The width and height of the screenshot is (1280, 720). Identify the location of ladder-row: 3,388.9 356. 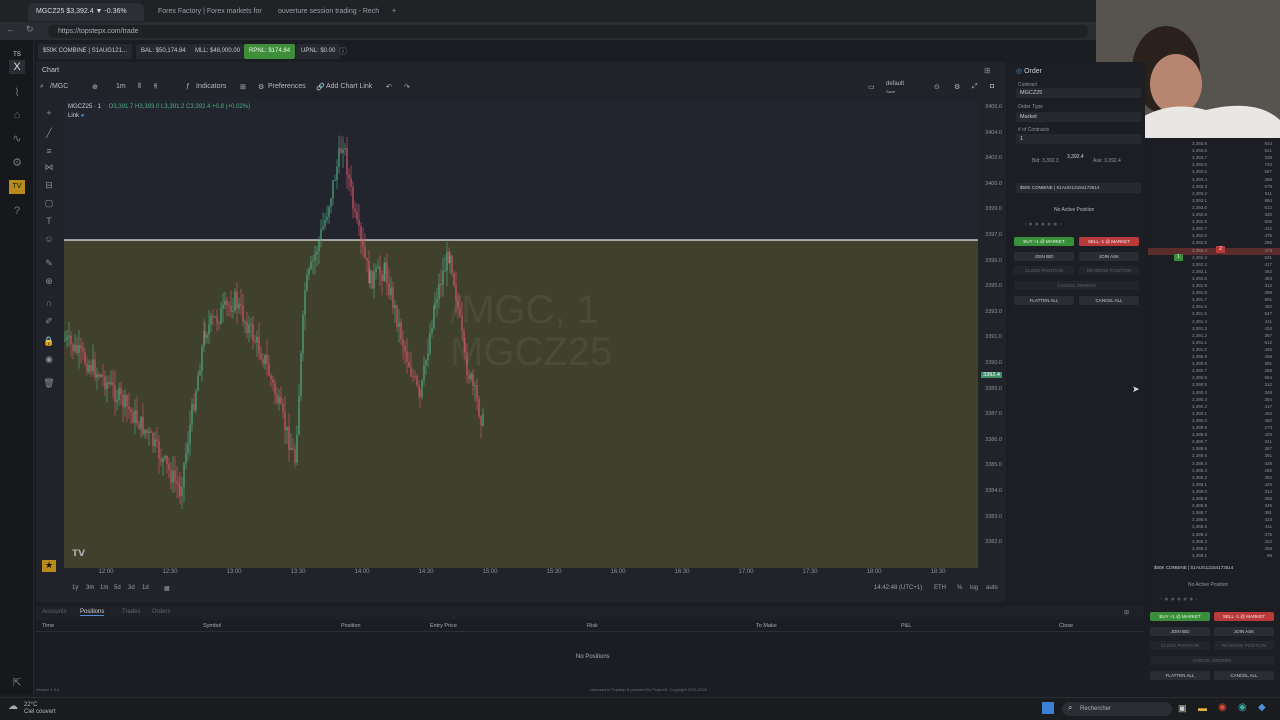
(1214, 499).